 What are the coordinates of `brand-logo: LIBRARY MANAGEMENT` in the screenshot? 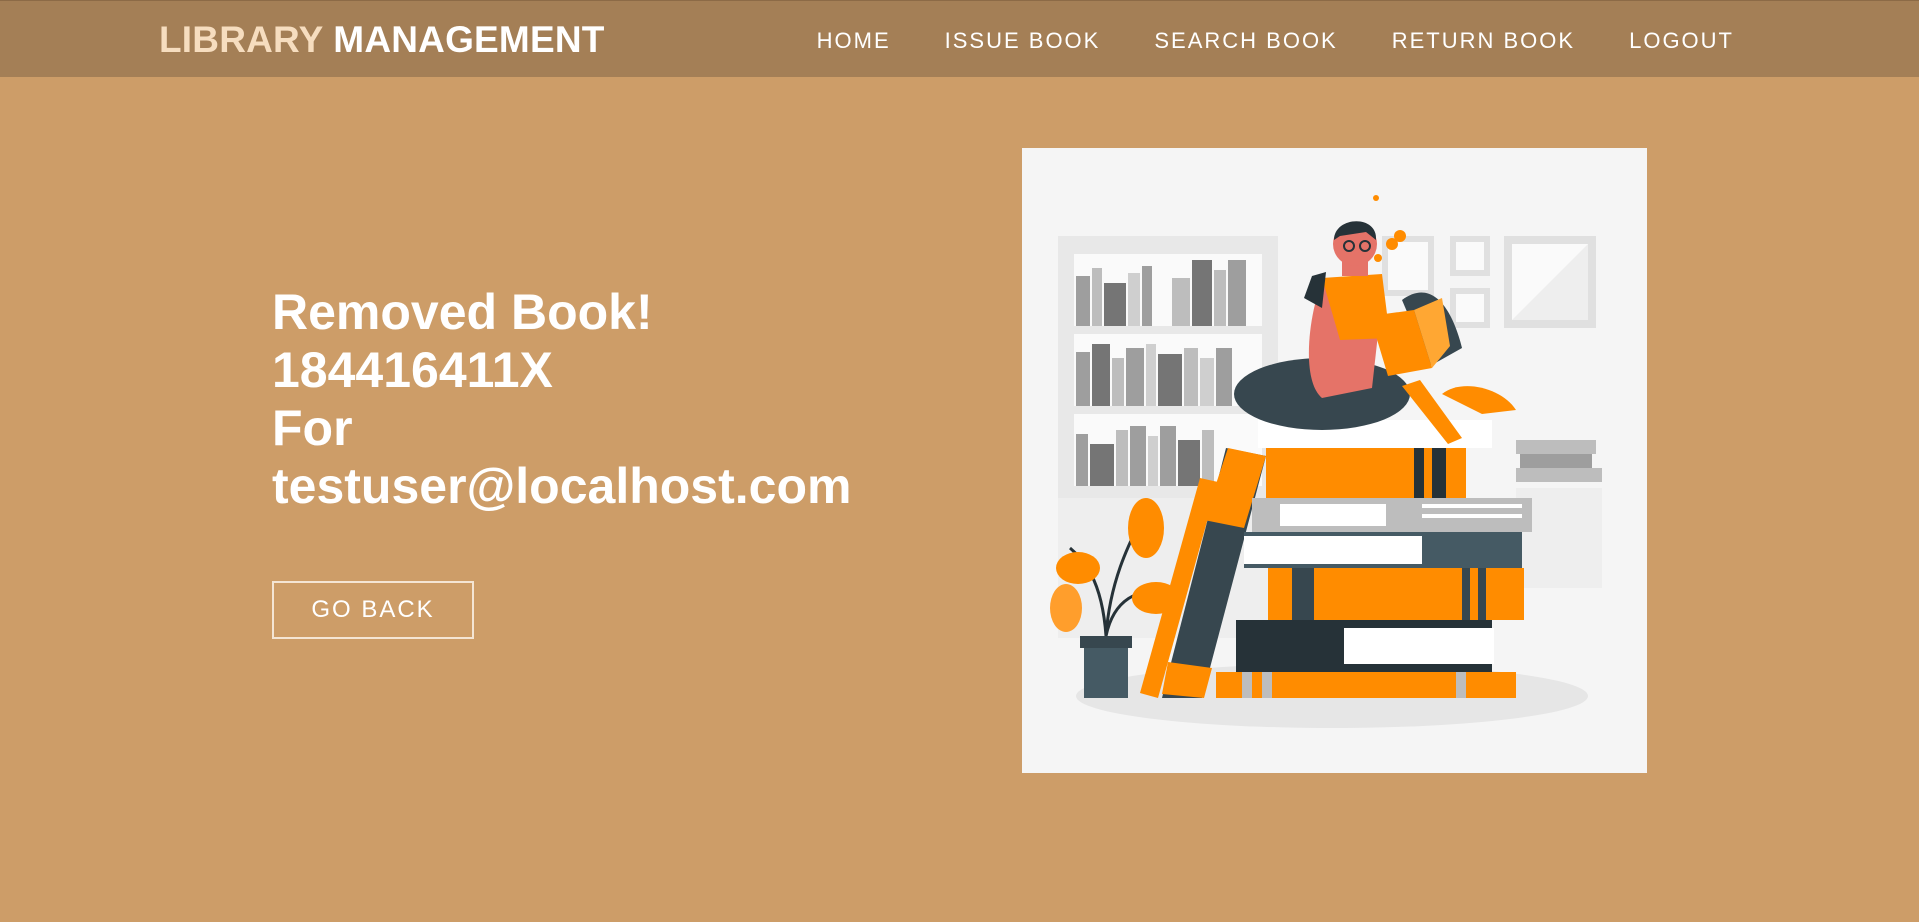 It's located at (382, 40).